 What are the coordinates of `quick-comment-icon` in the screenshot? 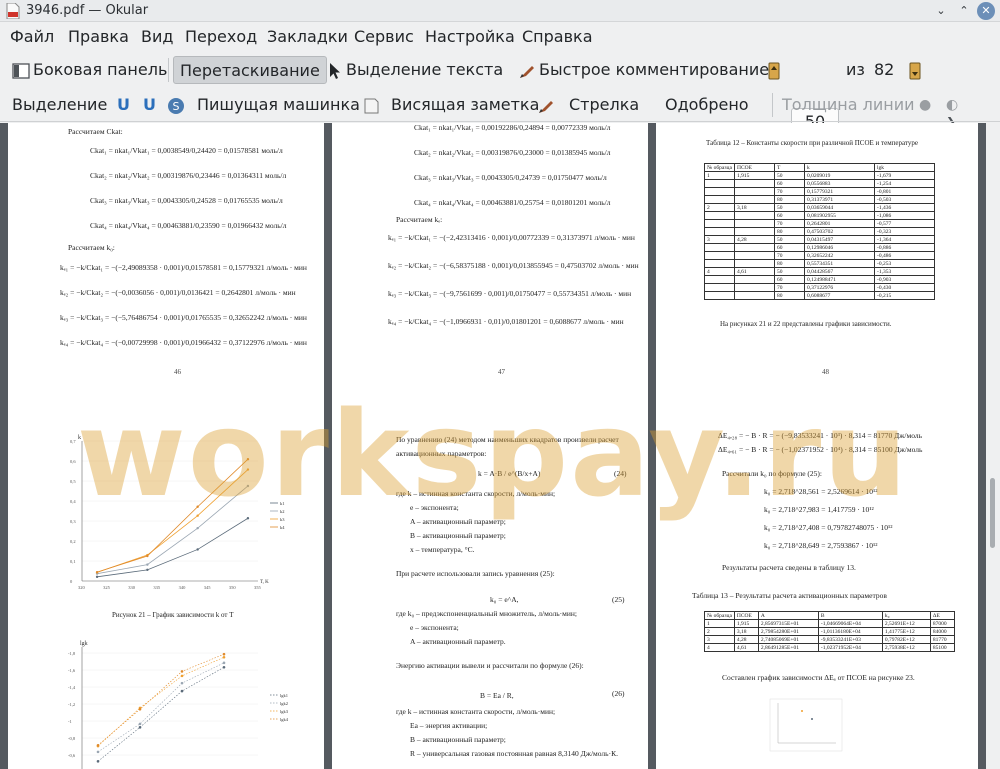 It's located at (527, 72).